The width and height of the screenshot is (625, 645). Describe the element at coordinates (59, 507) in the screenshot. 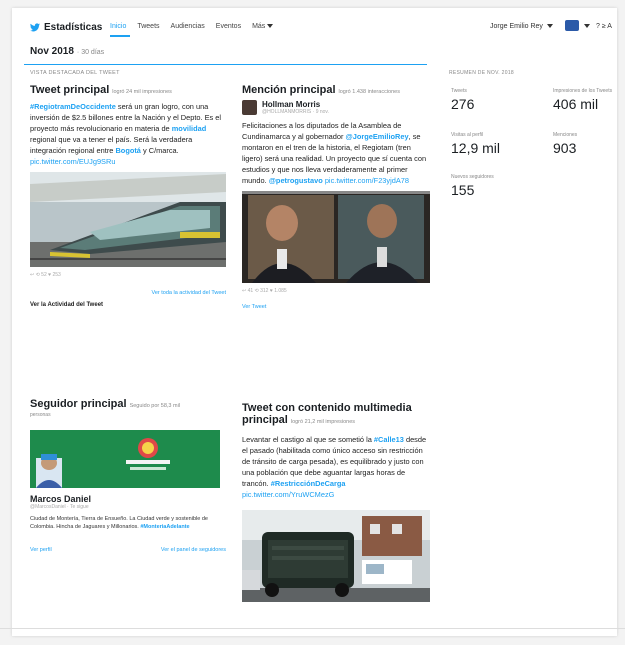

I see `follower-handle: @MarcosDaniel · Te sigue` at that location.